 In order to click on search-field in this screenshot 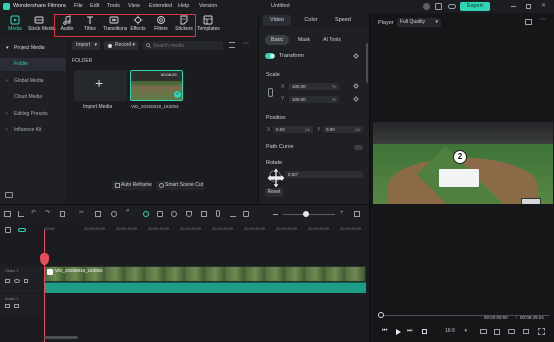, I will do `click(183, 45)`.